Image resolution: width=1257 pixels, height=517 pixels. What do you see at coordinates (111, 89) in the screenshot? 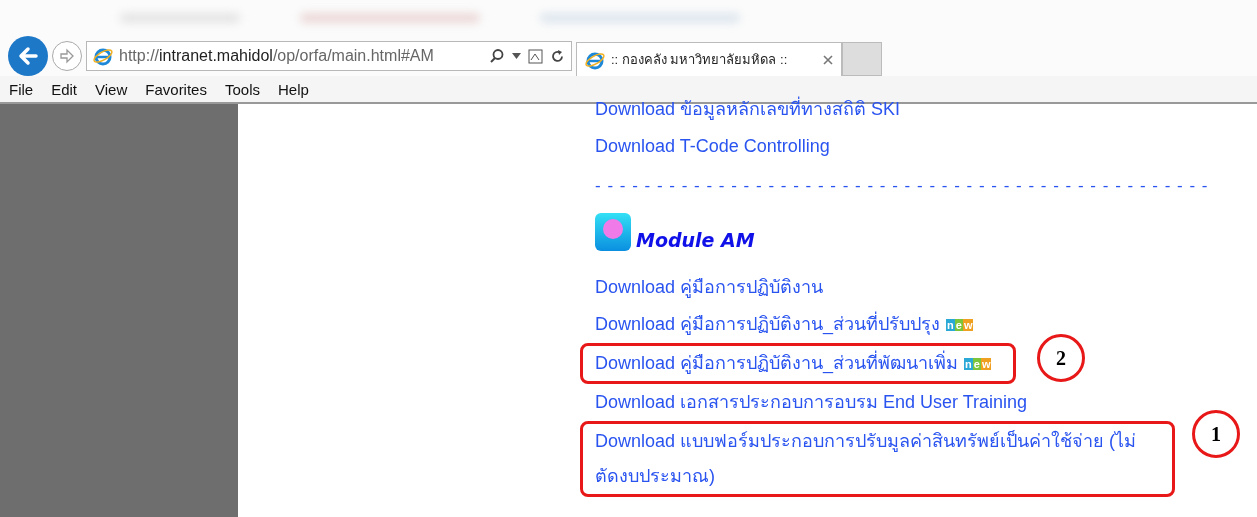
I see `menu-item: View` at bounding box center [111, 89].